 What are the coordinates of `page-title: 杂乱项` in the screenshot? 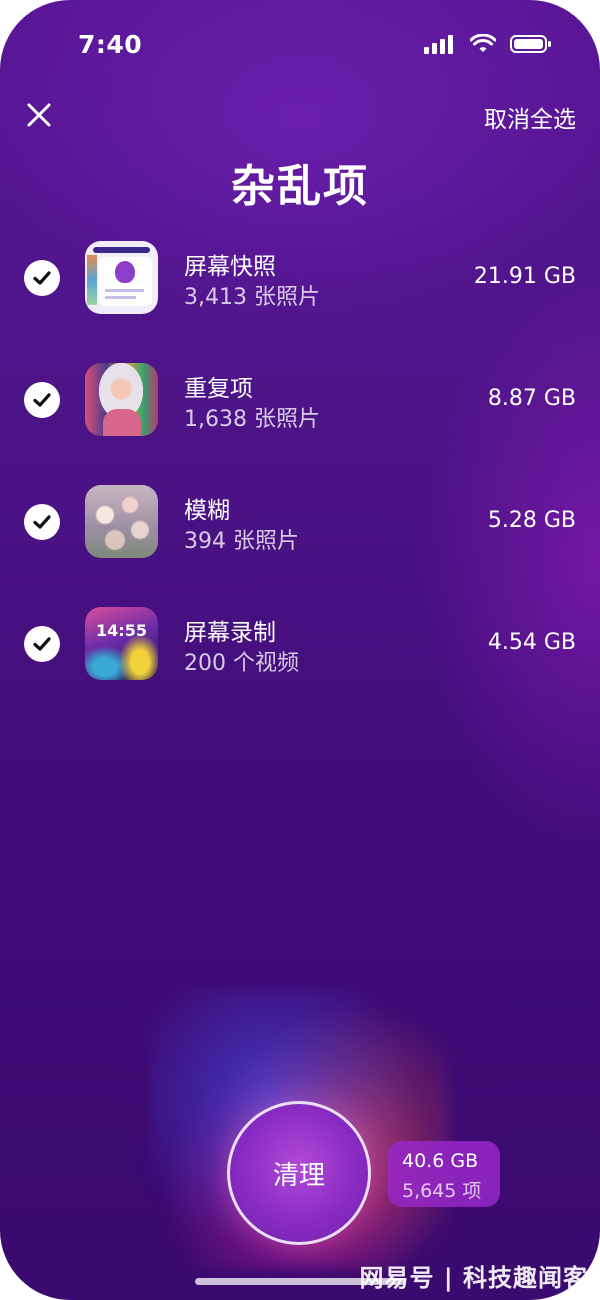 It's located at (300, 186).